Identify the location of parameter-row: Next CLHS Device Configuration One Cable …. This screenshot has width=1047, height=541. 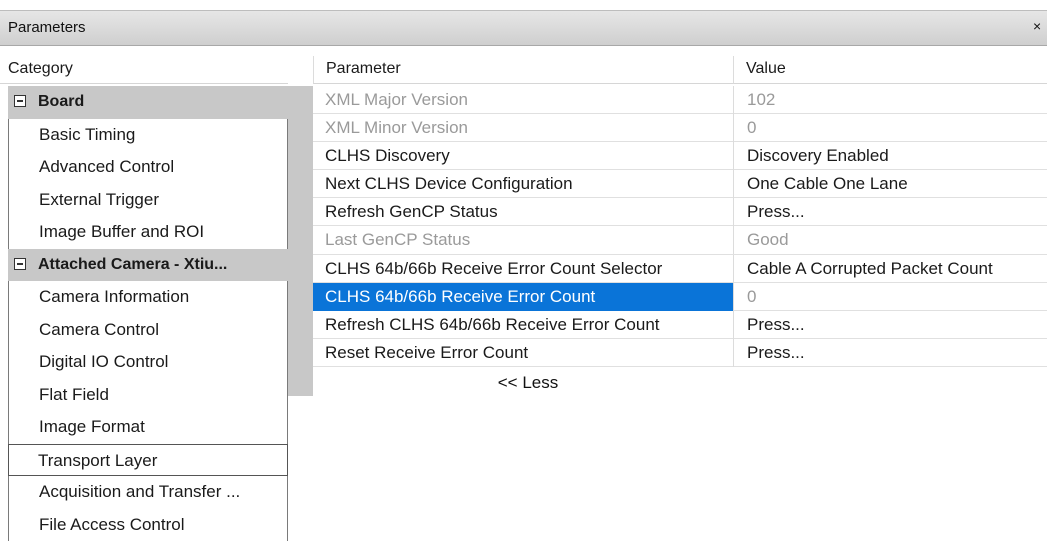
(680, 184).